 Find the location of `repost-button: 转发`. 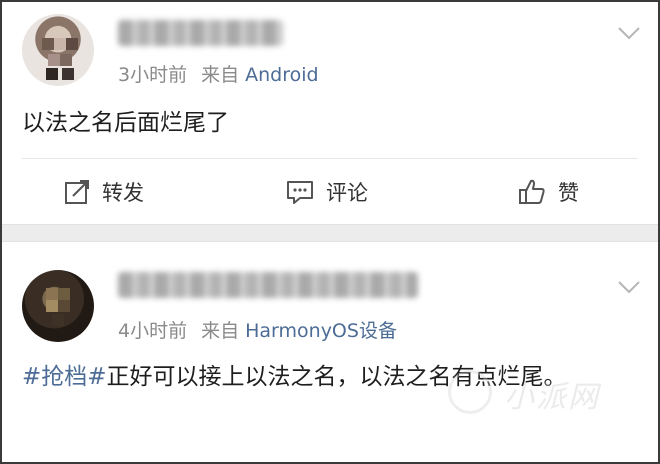

repost-button: 转发 is located at coordinates (104, 192).